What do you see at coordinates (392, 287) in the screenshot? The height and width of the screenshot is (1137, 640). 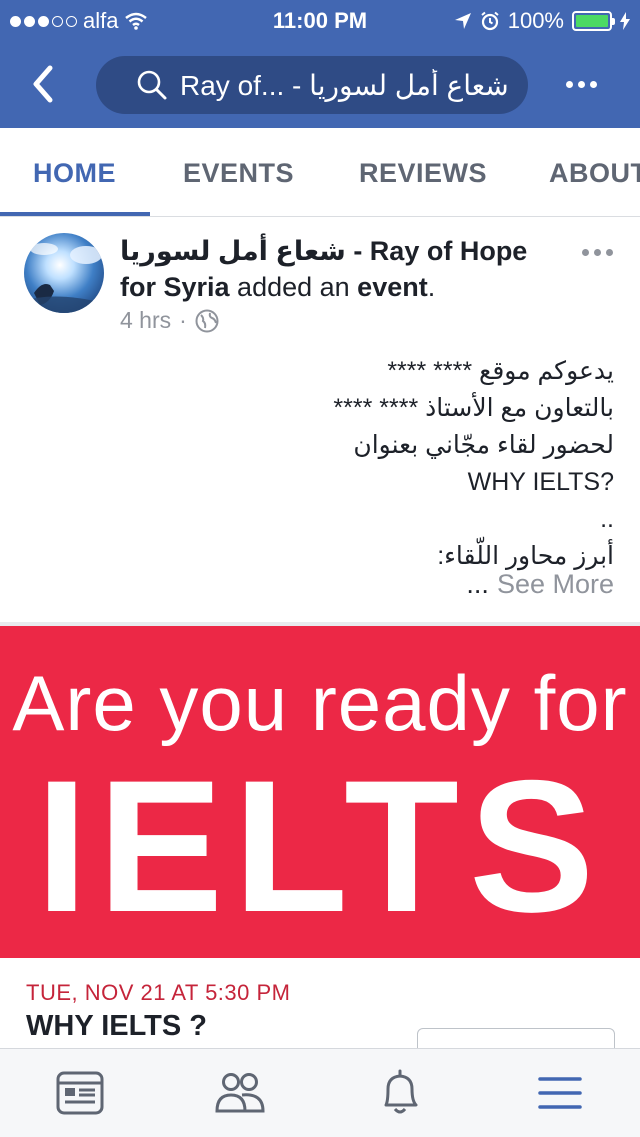 I see `event-link: event` at bounding box center [392, 287].